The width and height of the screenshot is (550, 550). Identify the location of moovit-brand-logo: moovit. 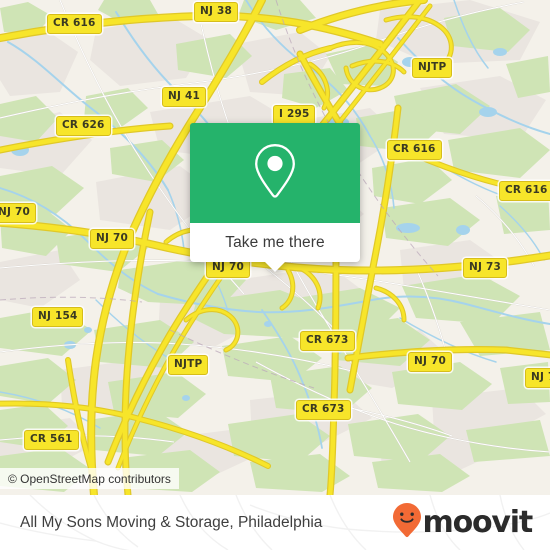
(463, 522).